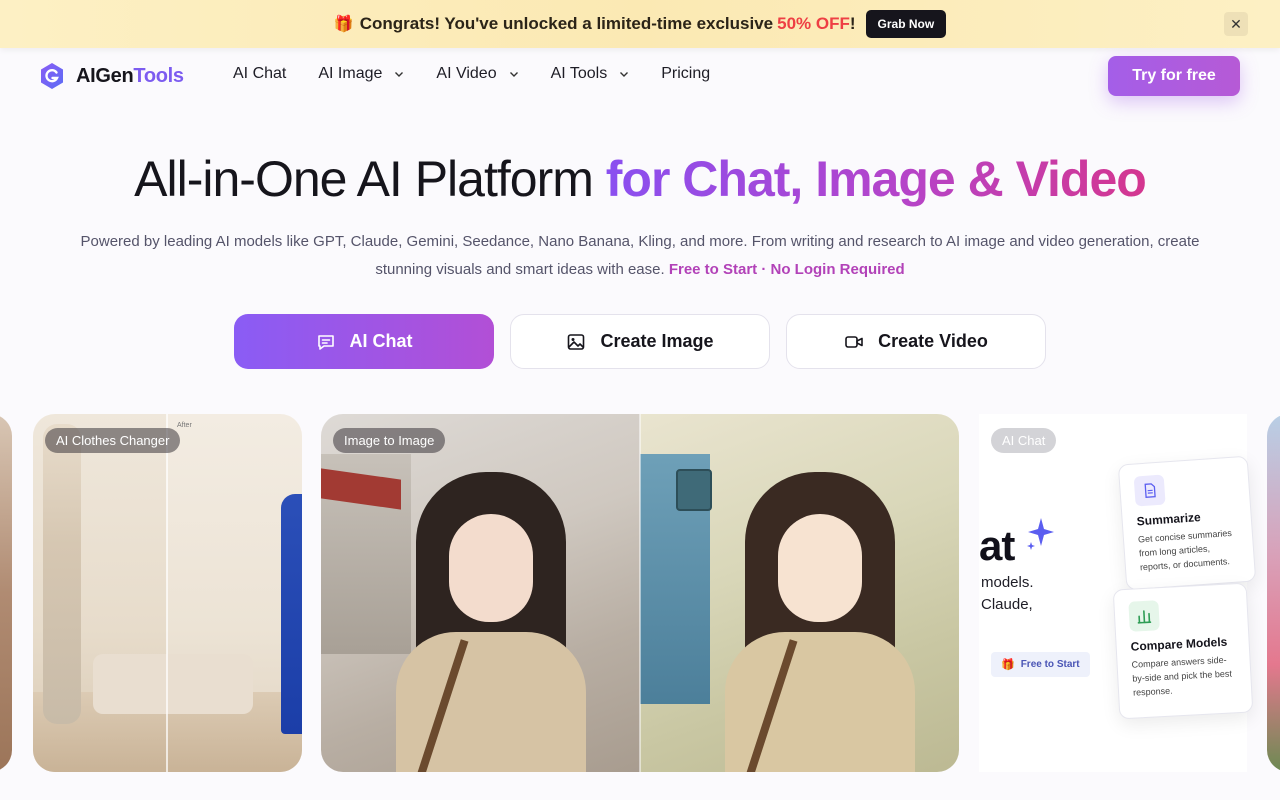 The width and height of the screenshot is (1280, 800). What do you see at coordinates (876, 179) in the screenshot?
I see `hero-title-gradient: for Chat, Image & Video` at bounding box center [876, 179].